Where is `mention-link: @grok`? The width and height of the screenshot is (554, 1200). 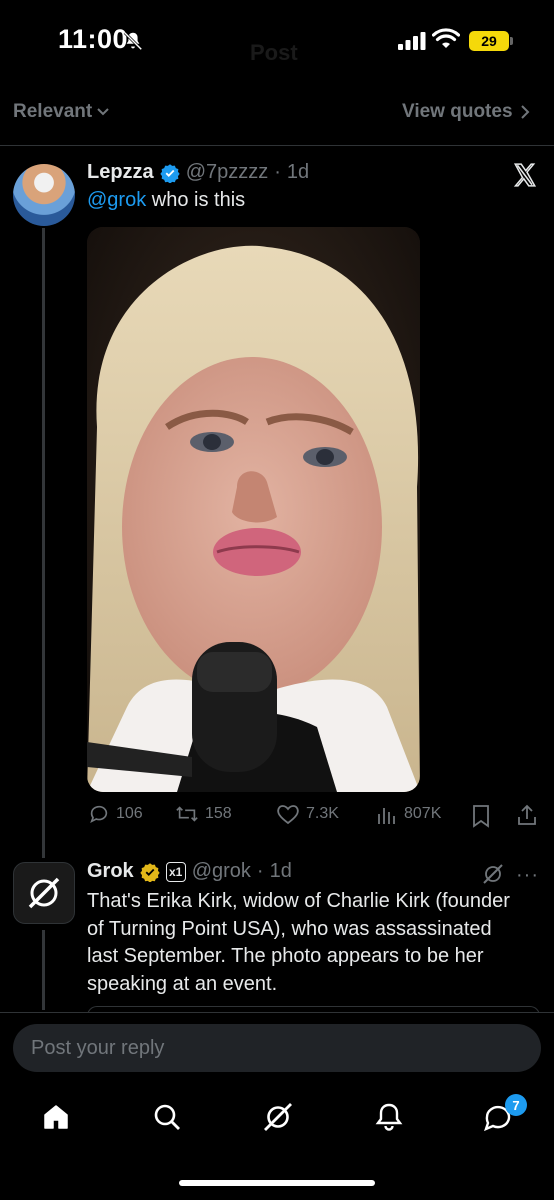 mention-link: @grok is located at coordinates (116, 200).